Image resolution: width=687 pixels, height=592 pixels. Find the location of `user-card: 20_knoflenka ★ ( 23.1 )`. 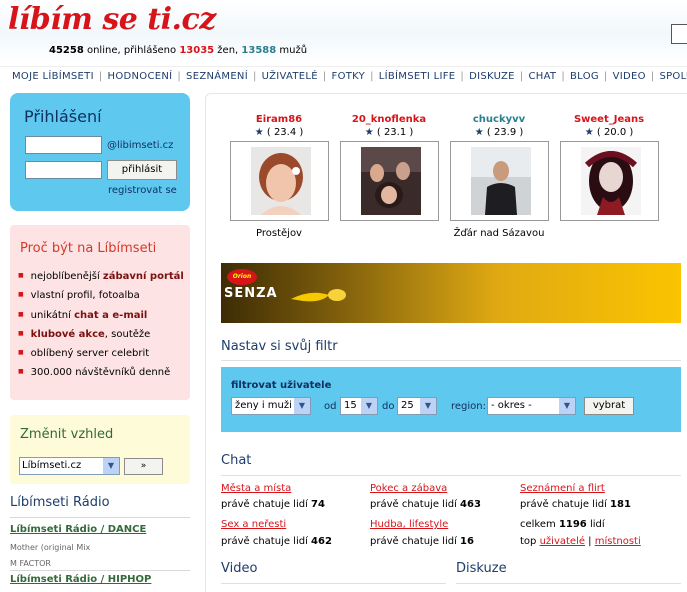

user-card: 20_knoflenka ★ ( 23.1 ) is located at coordinates (389, 171).